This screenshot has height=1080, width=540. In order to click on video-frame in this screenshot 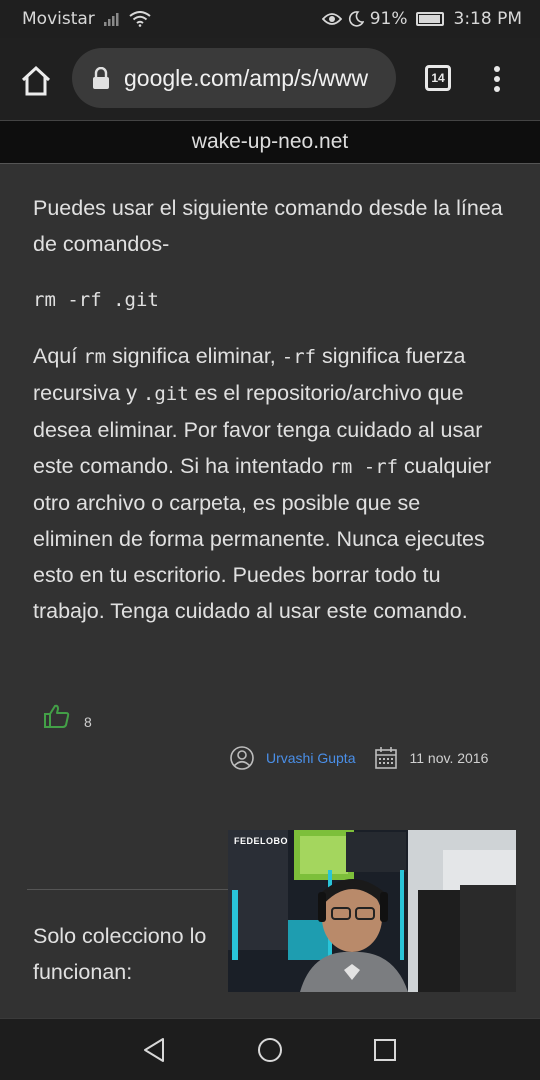, I will do `click(372, 911)`.